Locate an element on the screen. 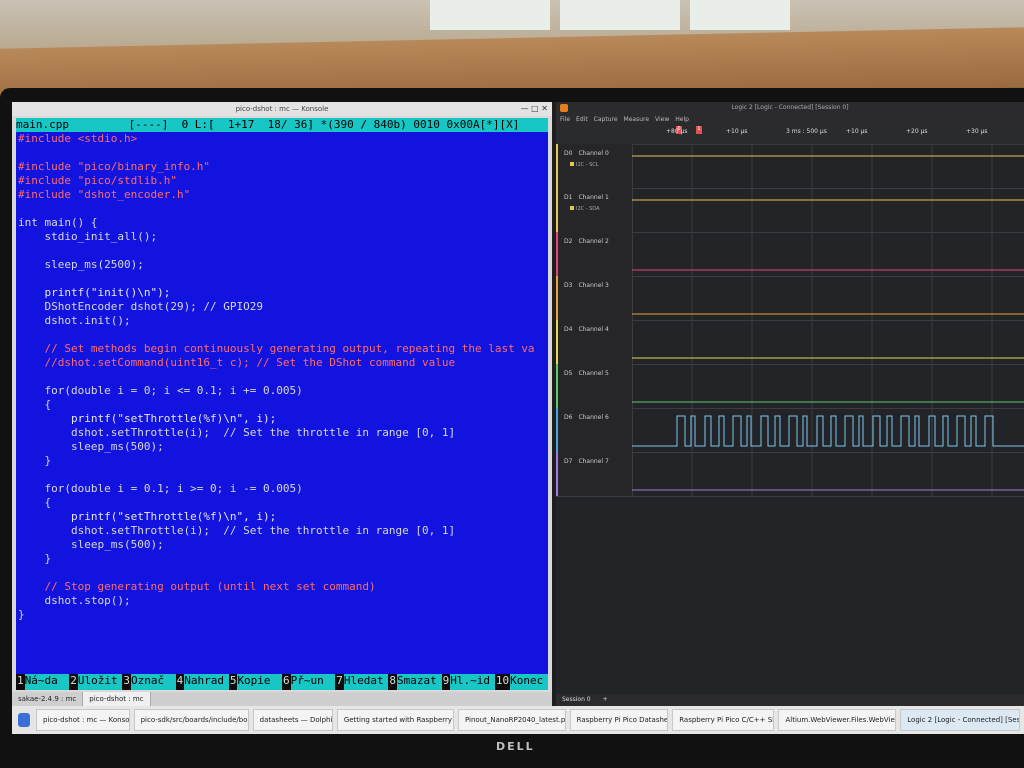 This screenshot has height=768, width=1024. menu-item-edit: Edit is located at coordinates (582, 120).